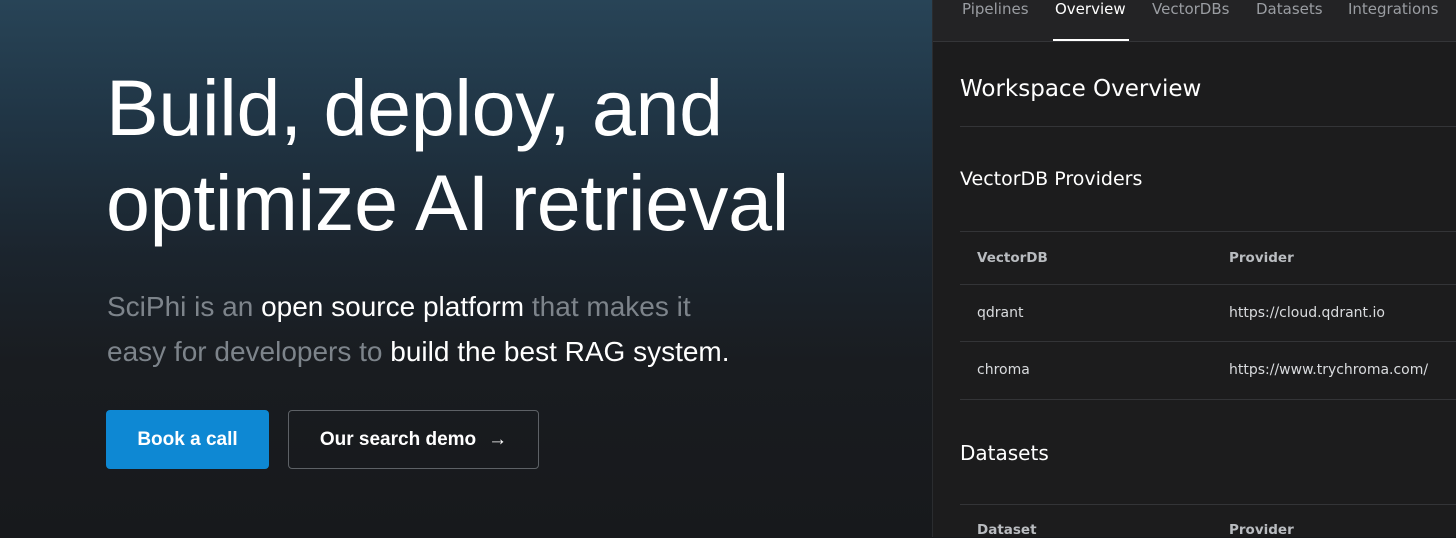 The height and width of the screenshot is (538, 1456). I want to click on search-demo-button: Our search demo →, so click(413, 439).